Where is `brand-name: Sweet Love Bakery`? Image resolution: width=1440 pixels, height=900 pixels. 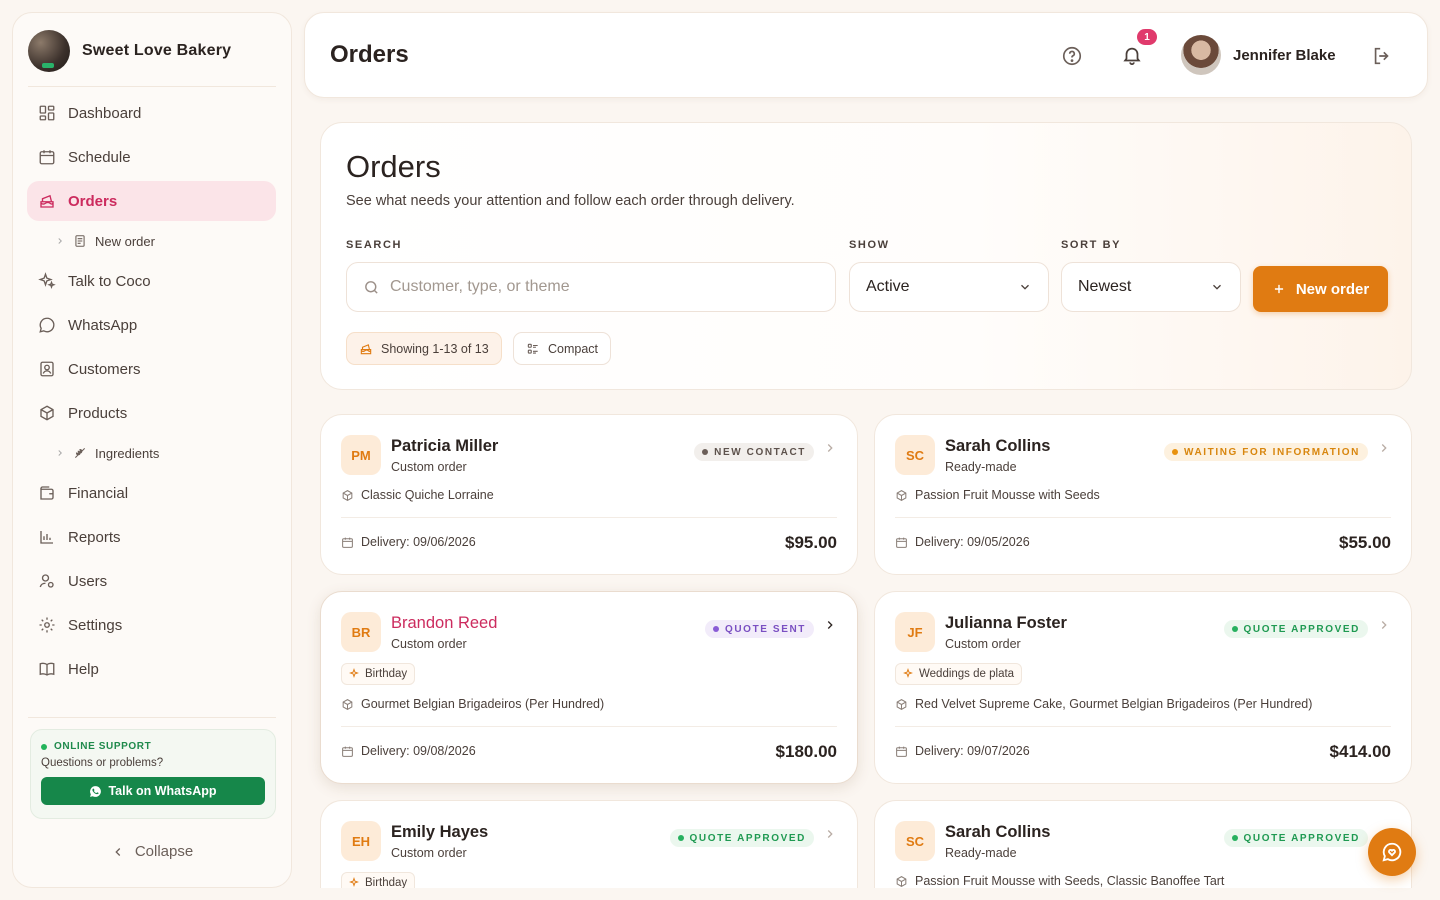
brand-name: Sweet Love Bakery is located at coordinates (157, 50).